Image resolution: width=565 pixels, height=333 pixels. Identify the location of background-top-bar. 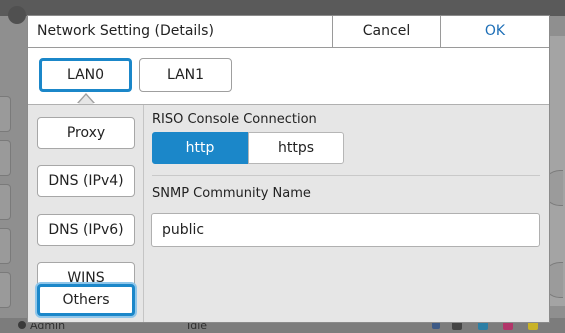
(282, 8).